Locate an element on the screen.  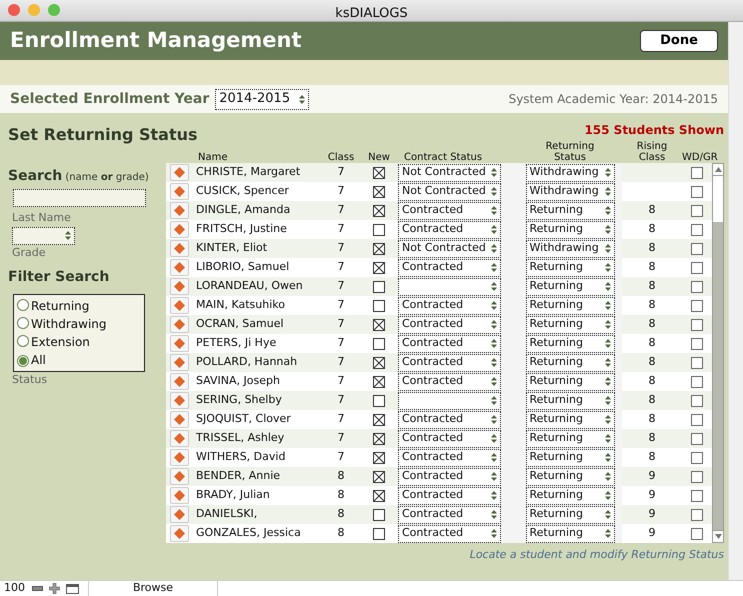
layout-icon is located at coordinates (72, 589).